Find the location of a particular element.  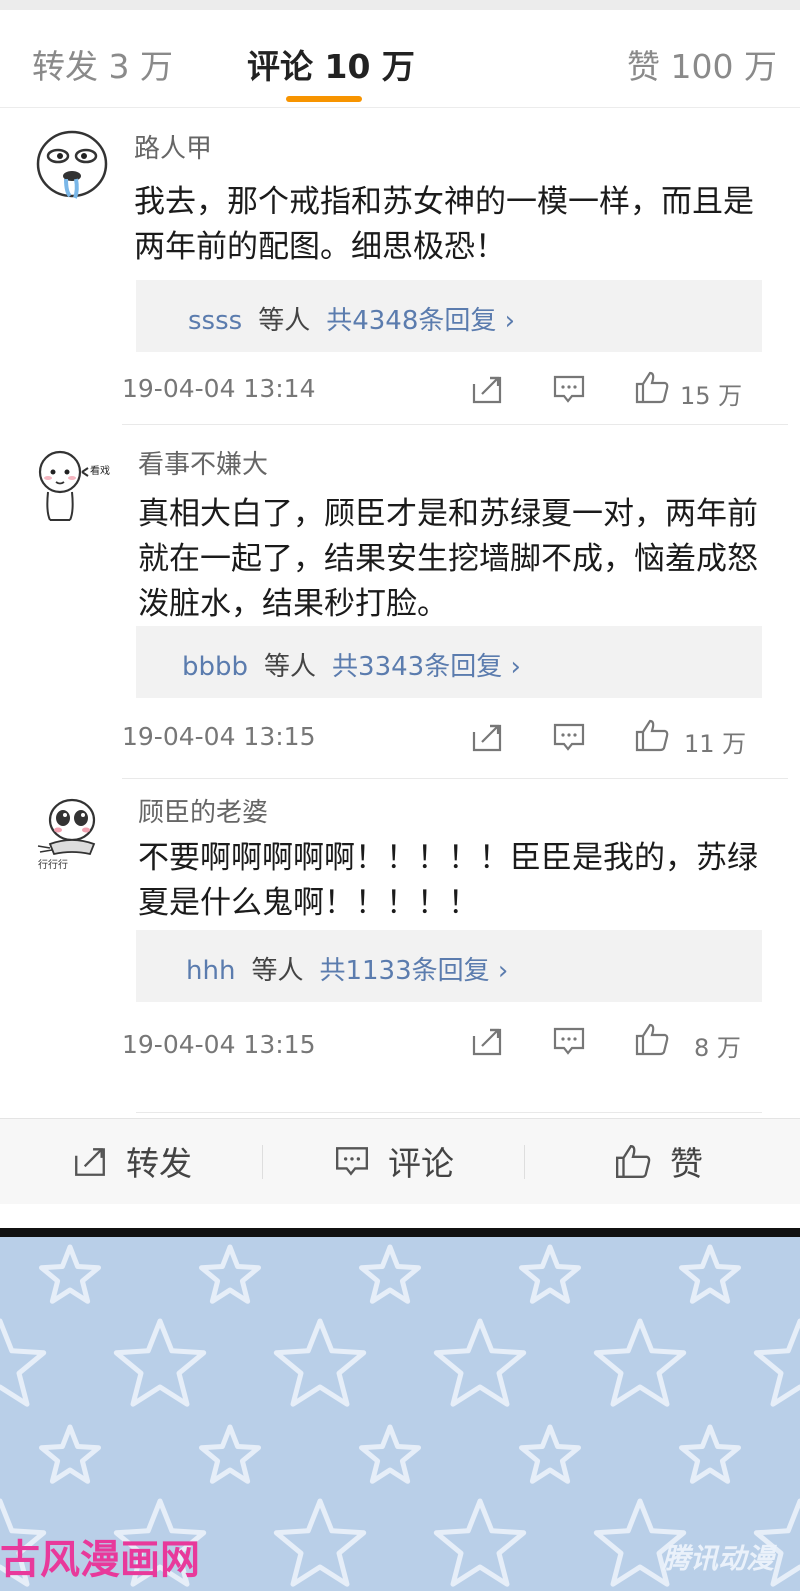

comment-text: 不要啊啊啊啊啊！！！！！臣臣是我的，苏绿夏是什么鬼啊！！！！！ is located at coordinates (448, 880).